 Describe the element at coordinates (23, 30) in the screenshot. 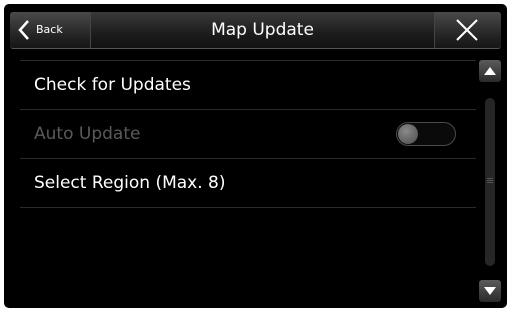

I see `chevron-left-icon` at that location.